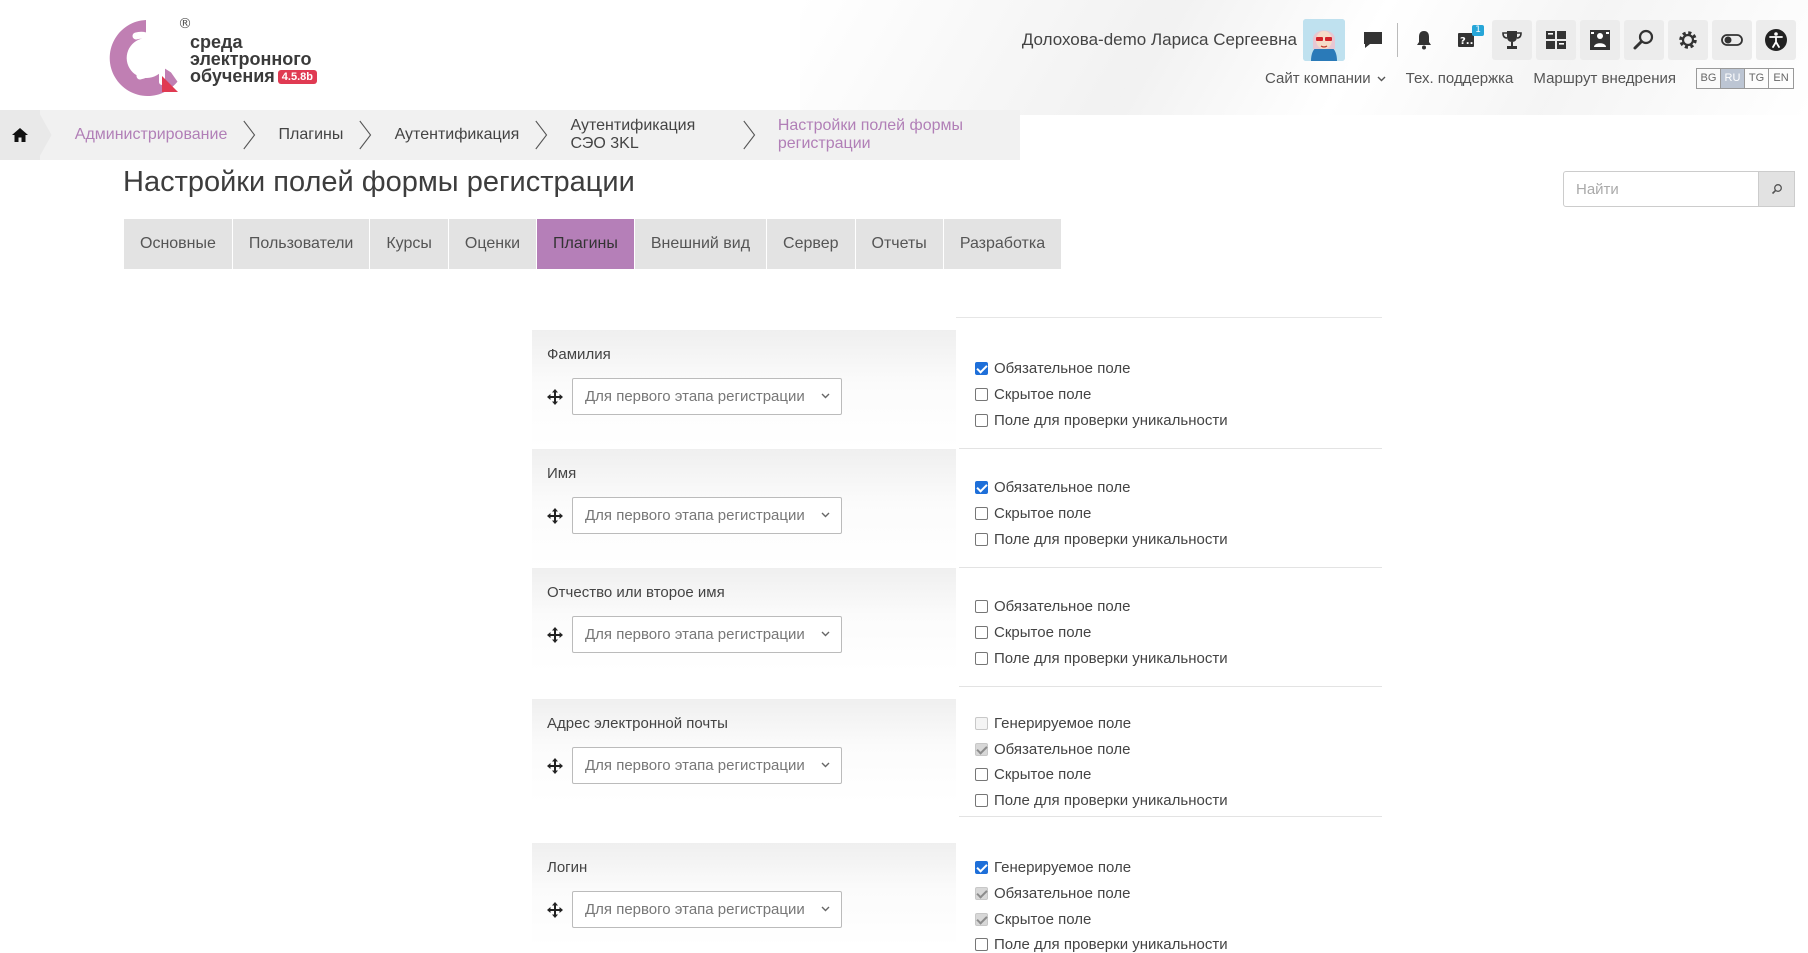  What do you see at coordinates (541, 135) in the screenshot?
I see `breadcrumb-separator-icon` at bounding box center [541, 135].